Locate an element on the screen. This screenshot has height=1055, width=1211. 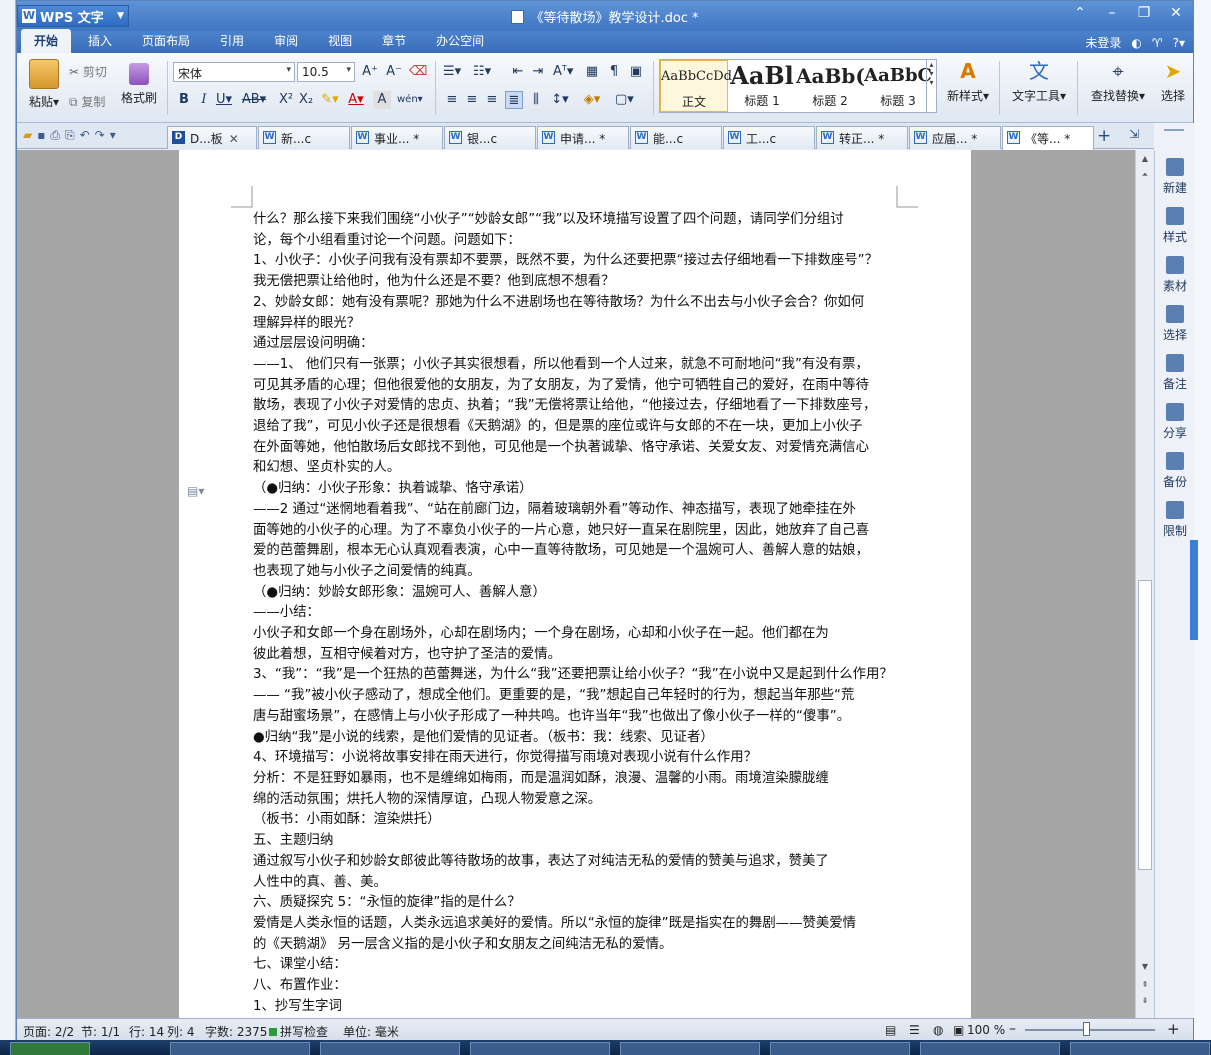
tab-office-space: 办公空间 is located at coordinates (460, 41).